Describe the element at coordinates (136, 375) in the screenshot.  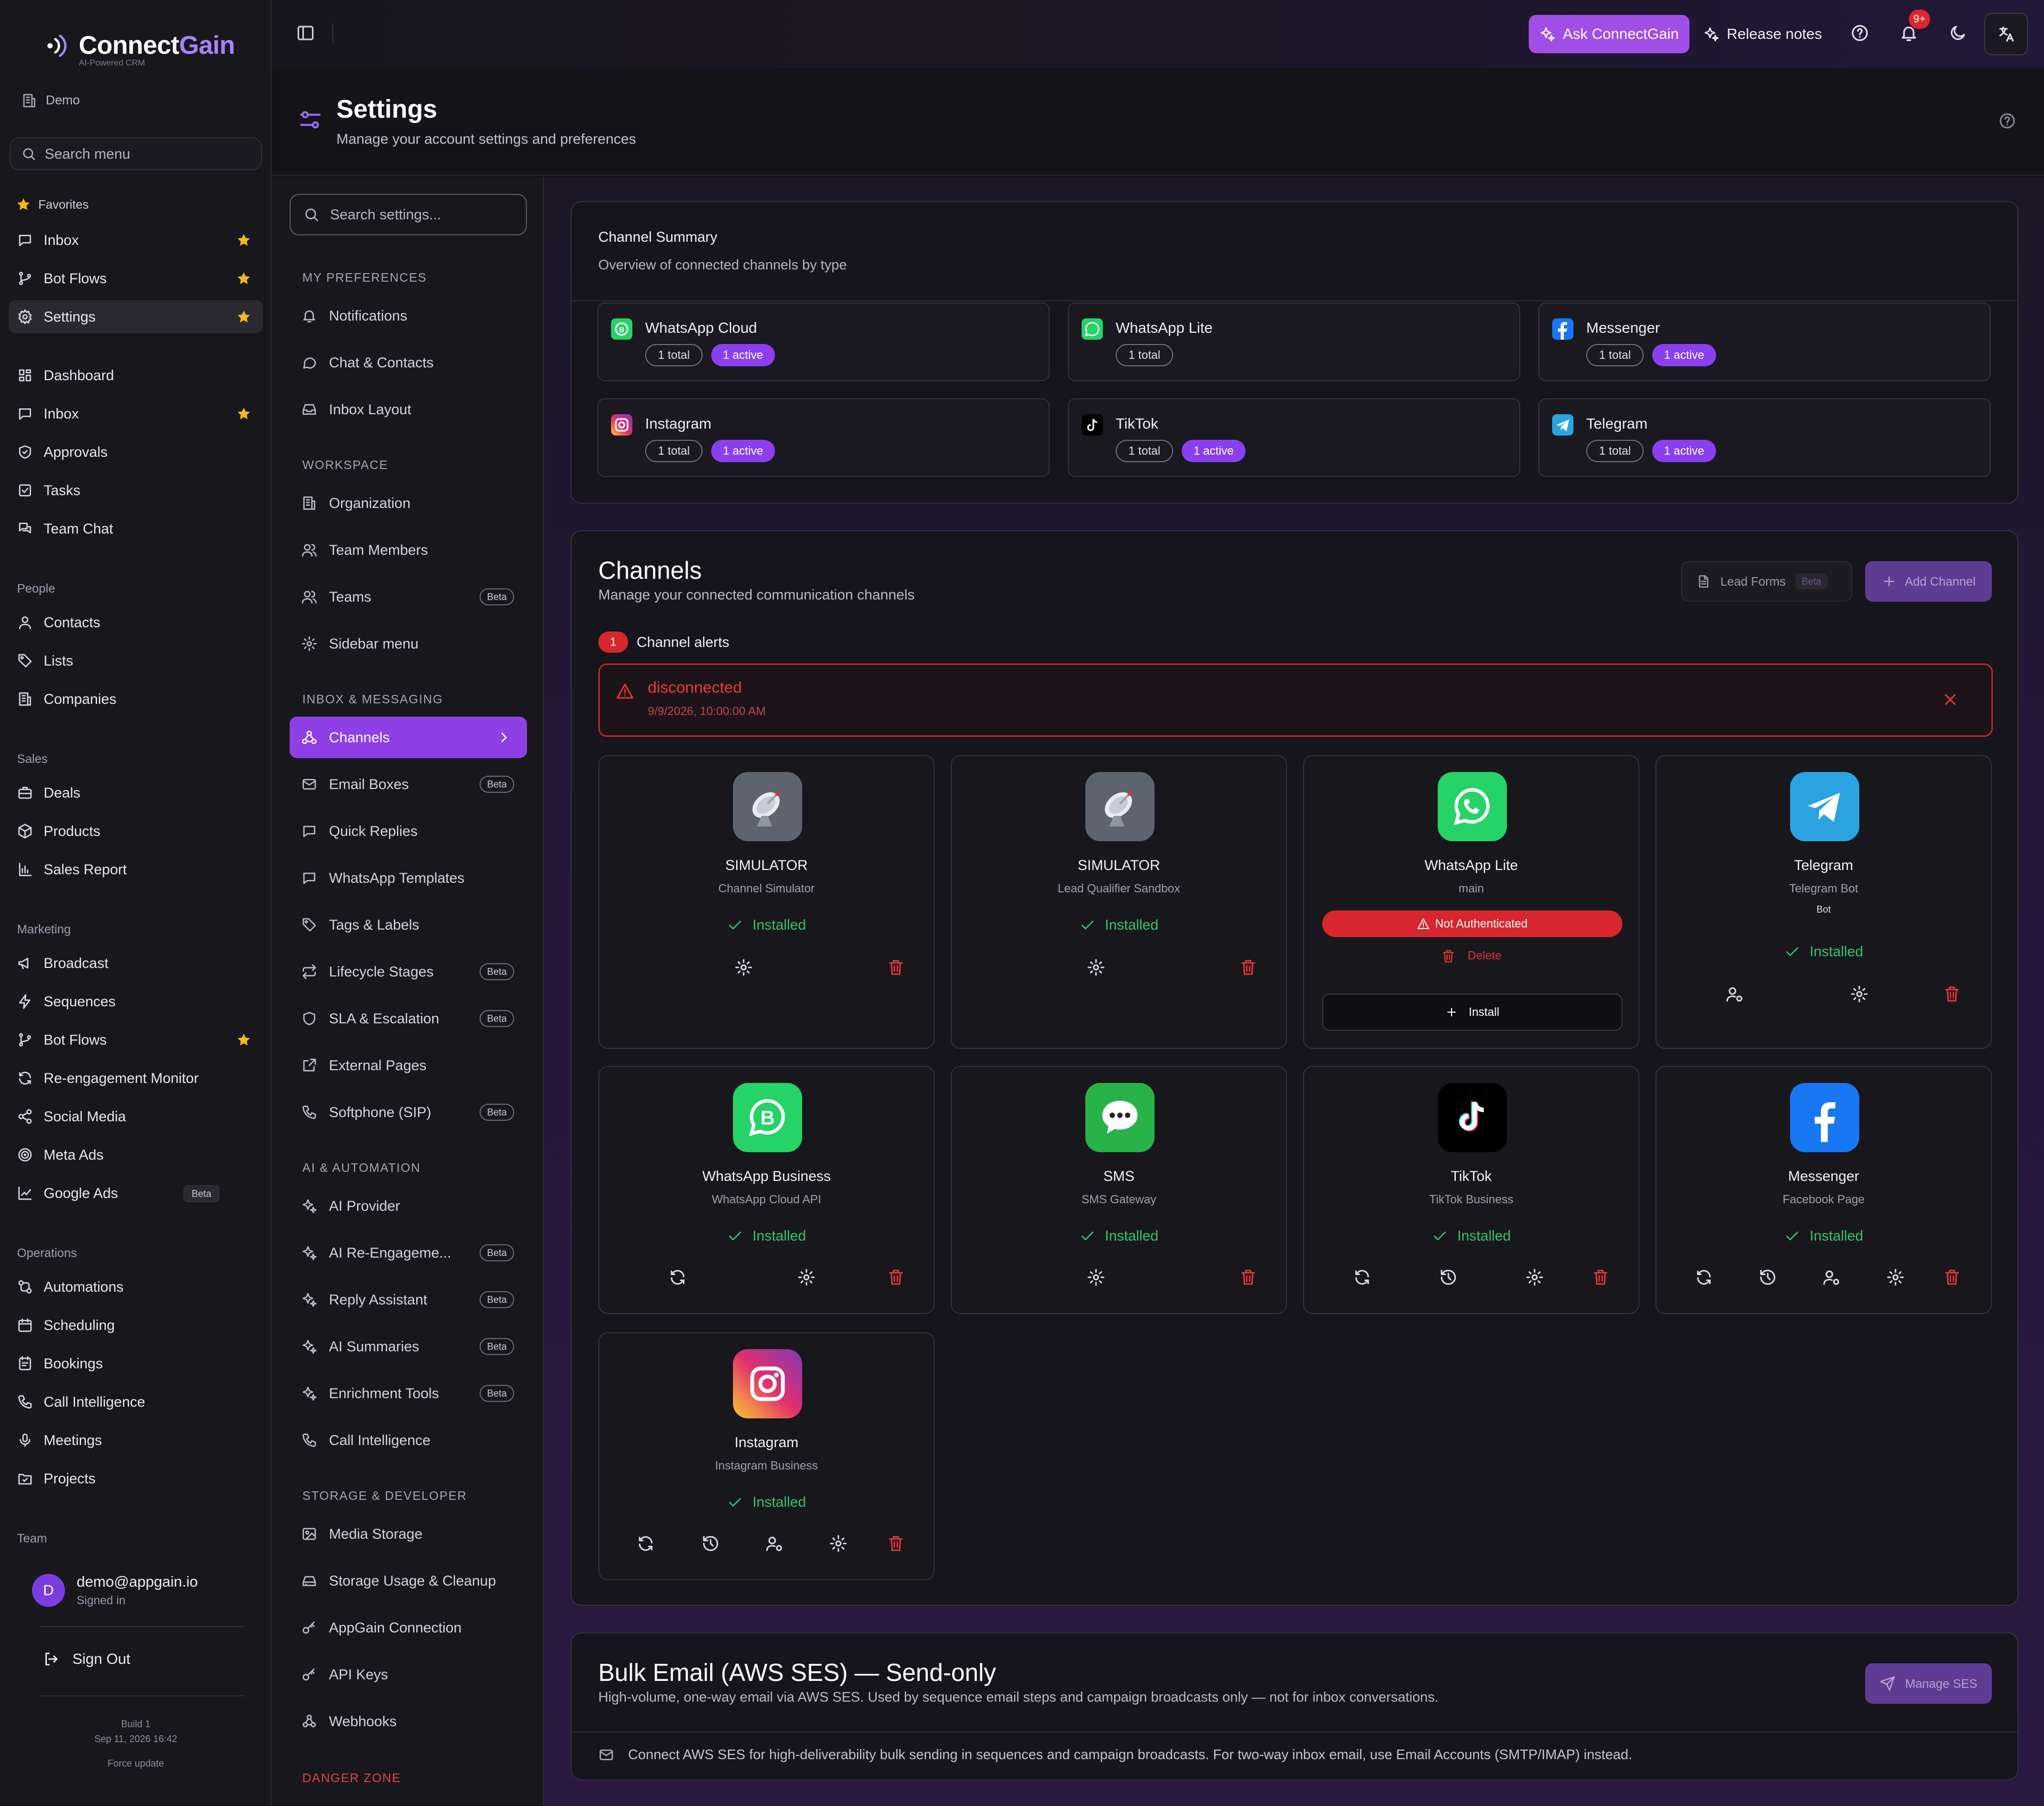
I see `nav-item-dashboard: Dashboard` at that location.